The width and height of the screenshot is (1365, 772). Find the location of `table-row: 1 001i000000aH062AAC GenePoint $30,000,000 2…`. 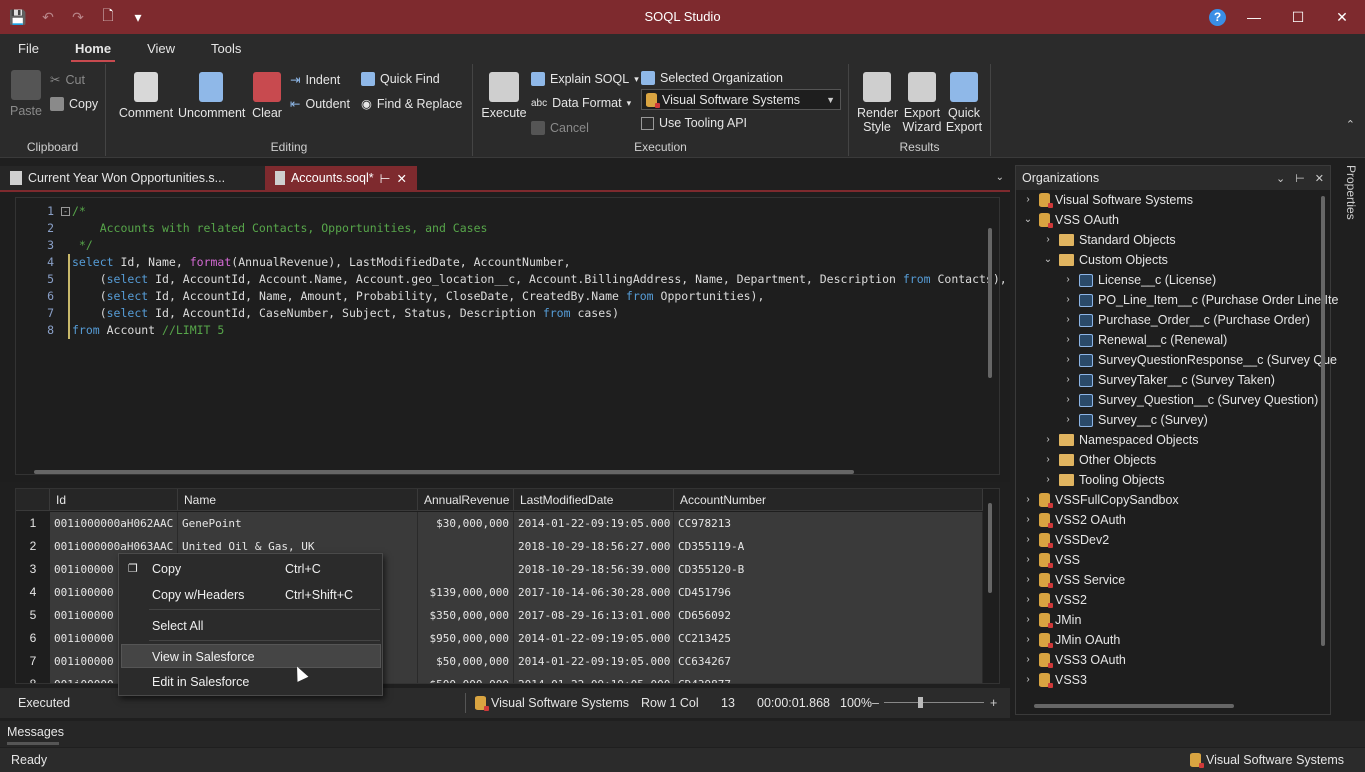

table-row: 1 001i000000aH062AAC GenePoint $30,000,000 2… is located at coordinates (507, 523).